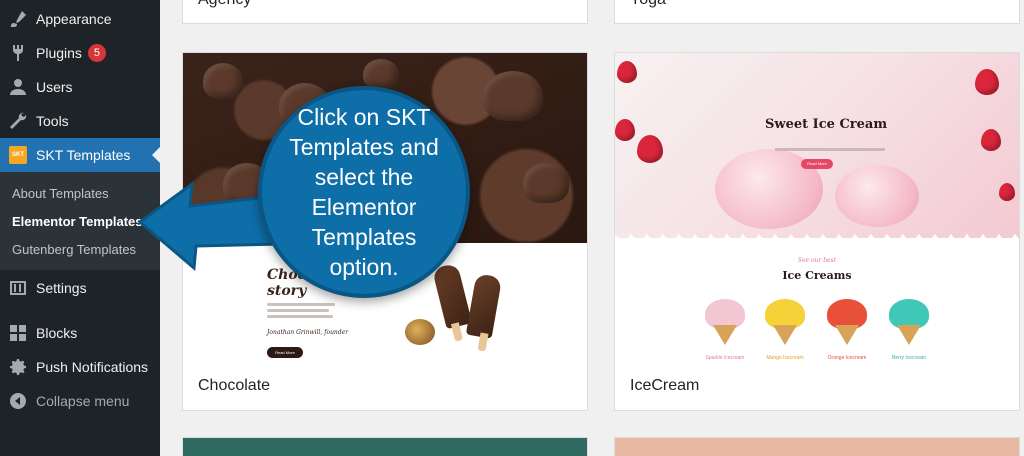  I want to click on blocks-icon, so click(18, 333).